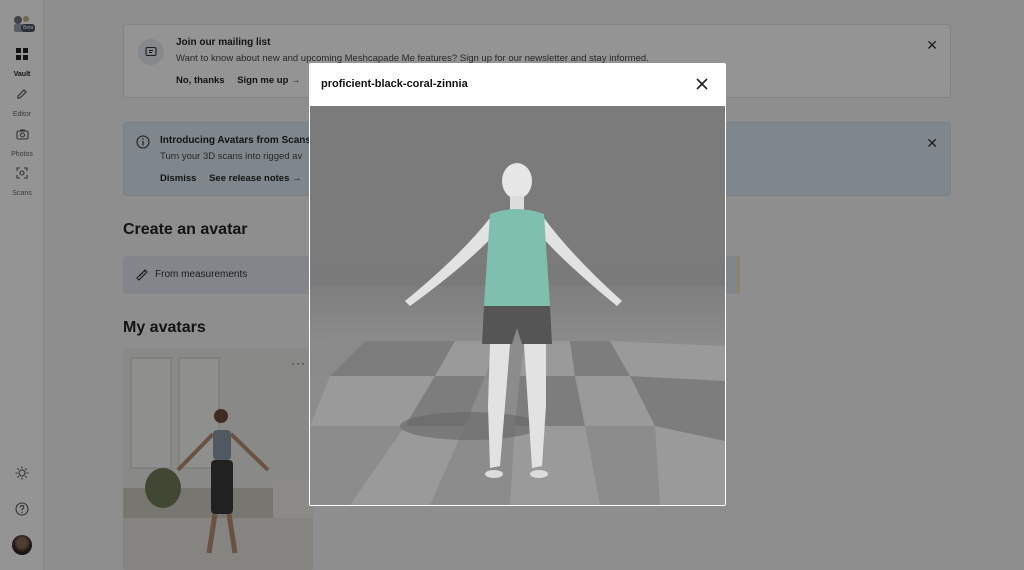  What do you see at coordinates (517, 257) in the screenshot?
I see `tank-top` at bounding box center [517, 257].